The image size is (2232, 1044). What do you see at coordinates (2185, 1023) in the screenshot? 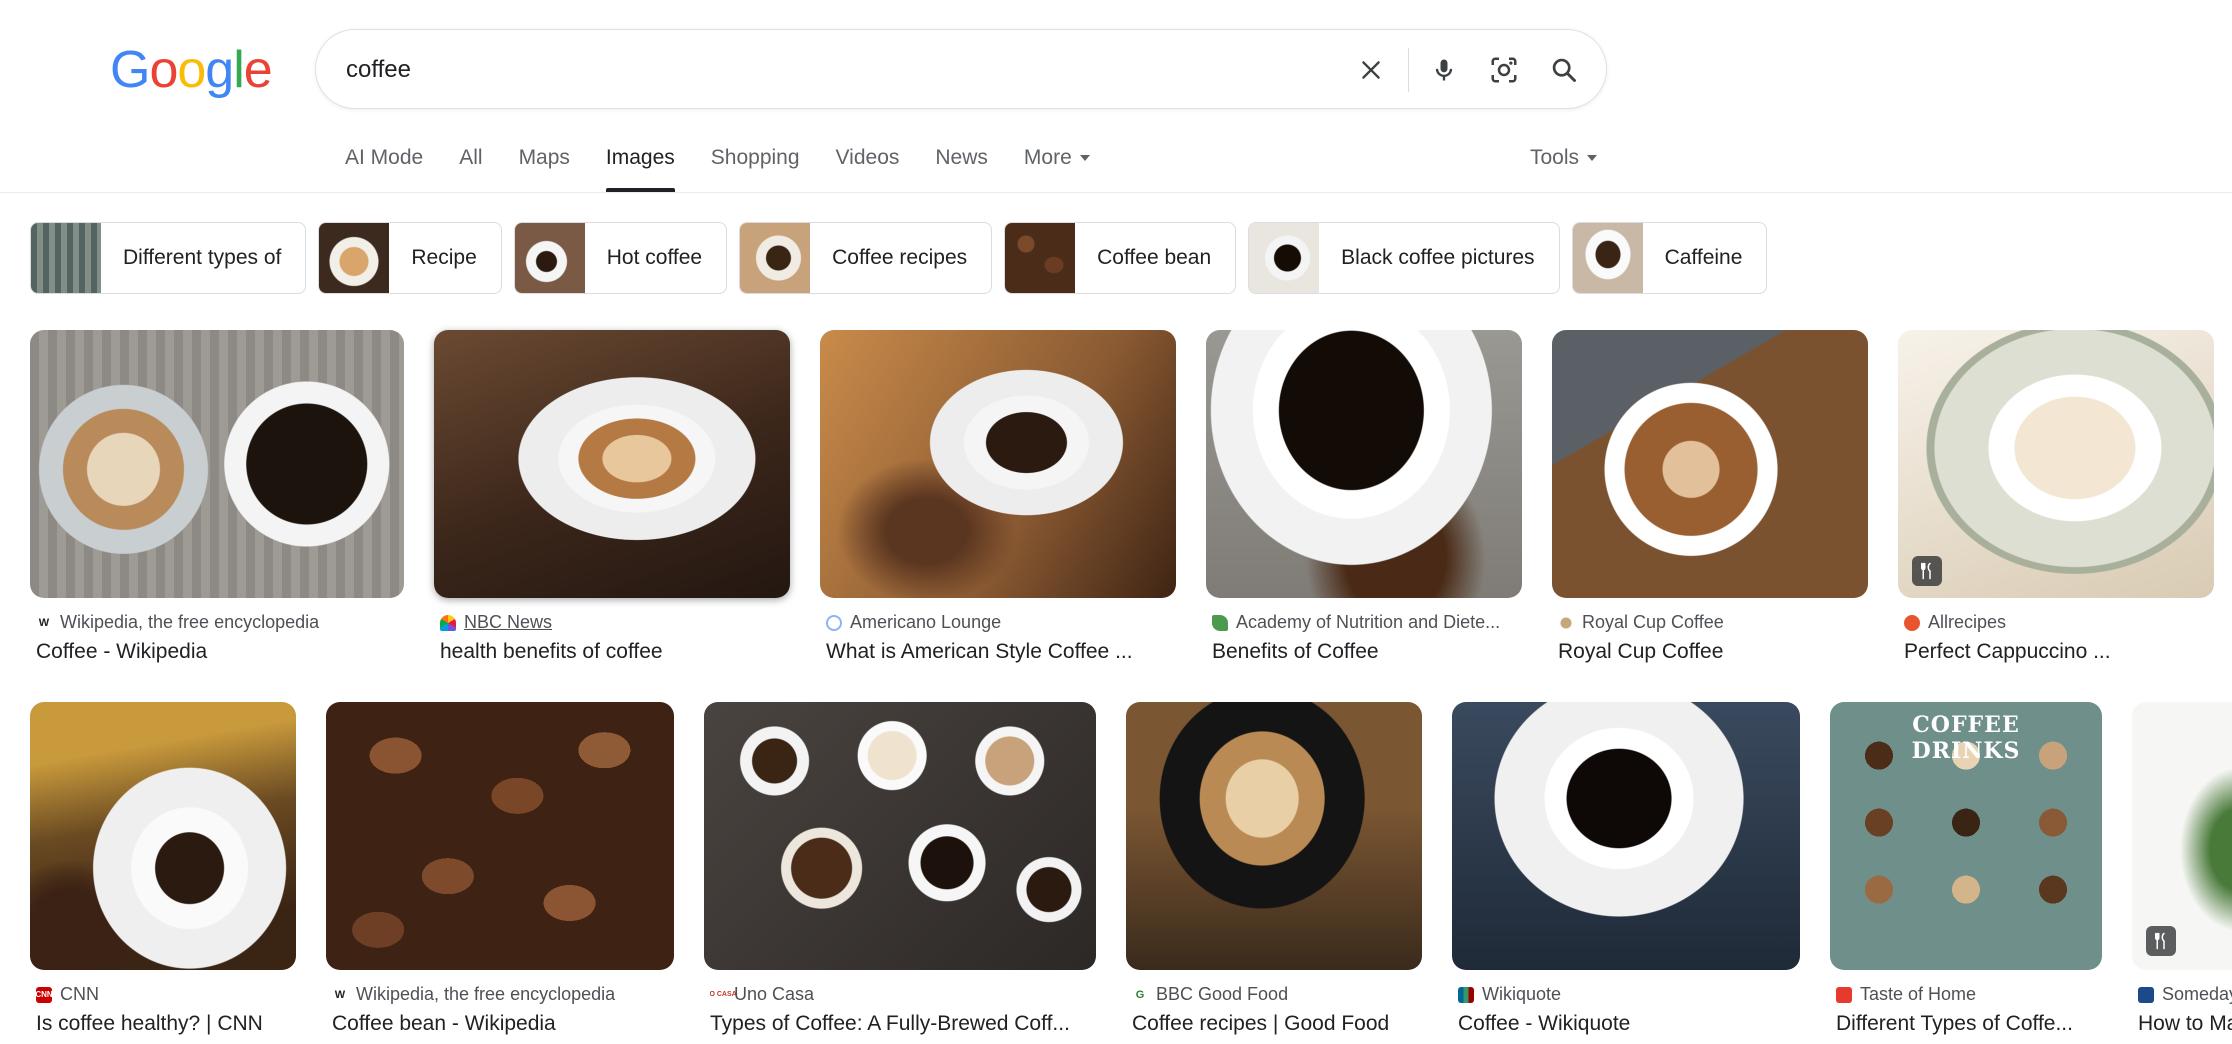
I see `result-title: How to Ma` at bounding box center [2185, 1023].